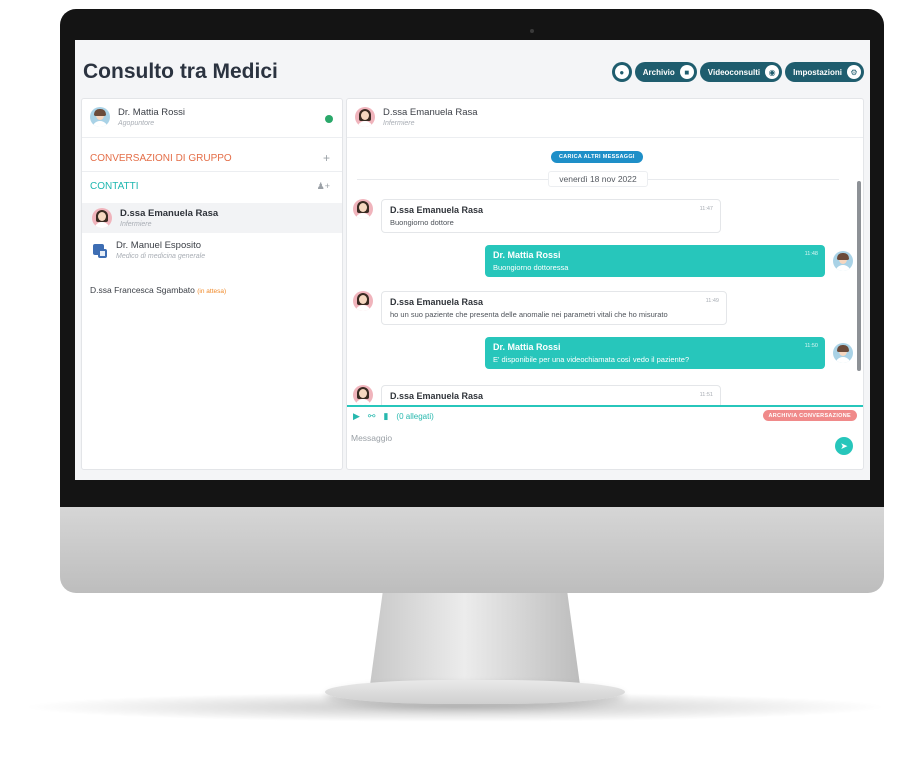 This screenshot has height=764, width=910. What do you see at coordinates (854, 72) in the screenshot?
I see `gear-icon: ⚙` at bounding box center [854, 72].